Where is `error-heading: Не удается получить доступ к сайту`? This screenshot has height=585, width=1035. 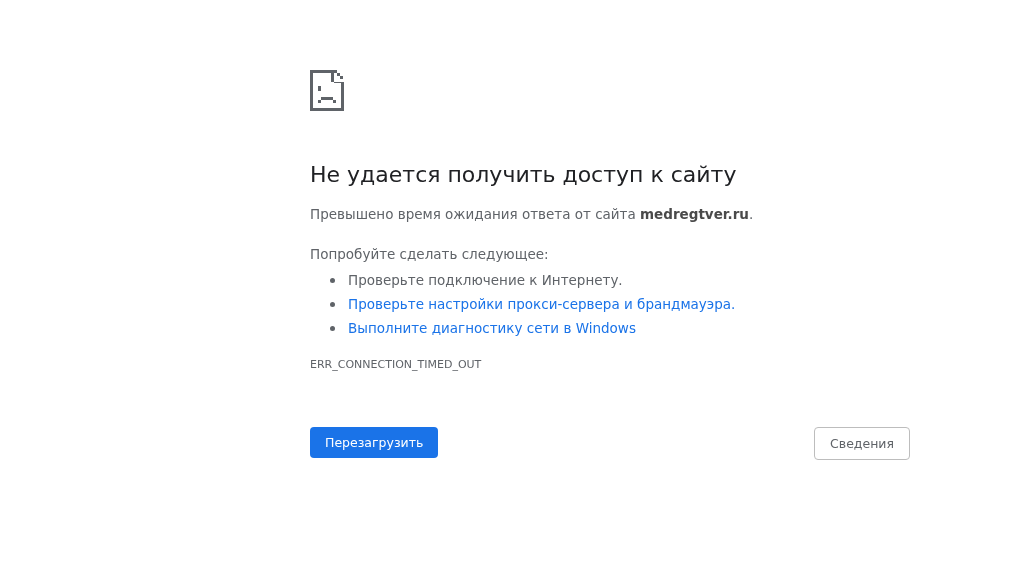
error-heading: Не удается получить доступ к сайту is located at coordinates (524, 175).